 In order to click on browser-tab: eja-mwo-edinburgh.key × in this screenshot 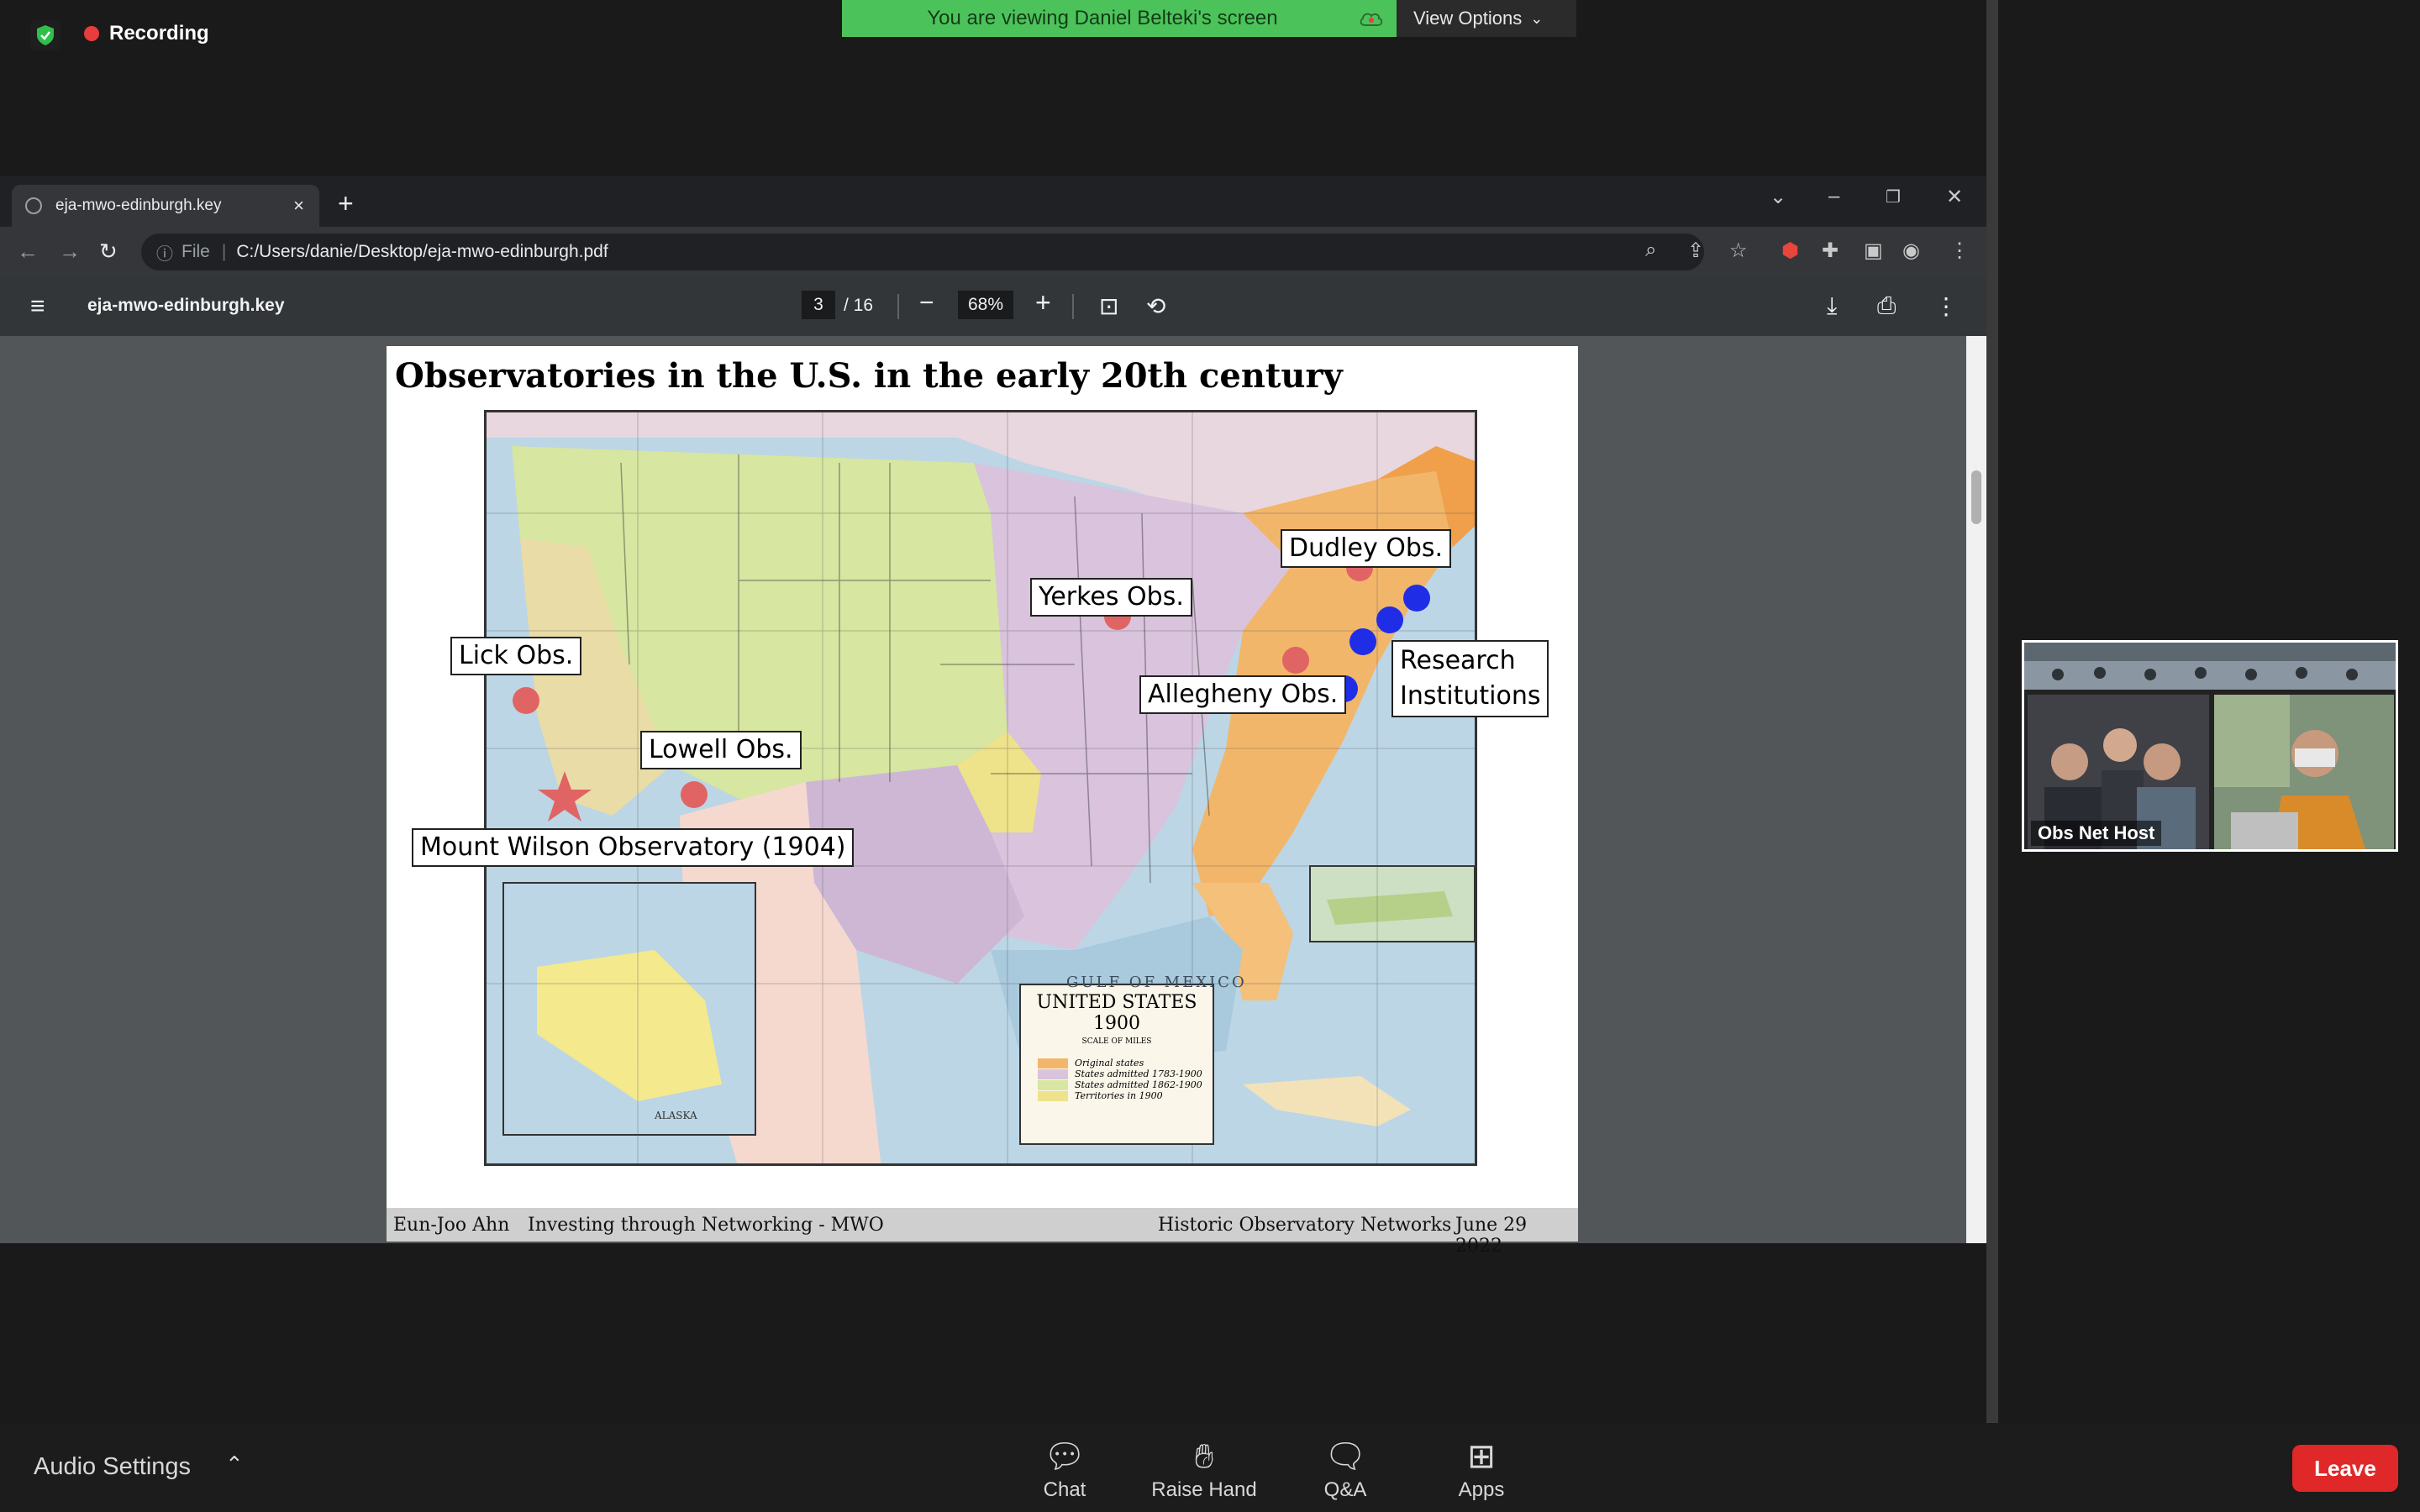, I will do `click(165, 206)`.